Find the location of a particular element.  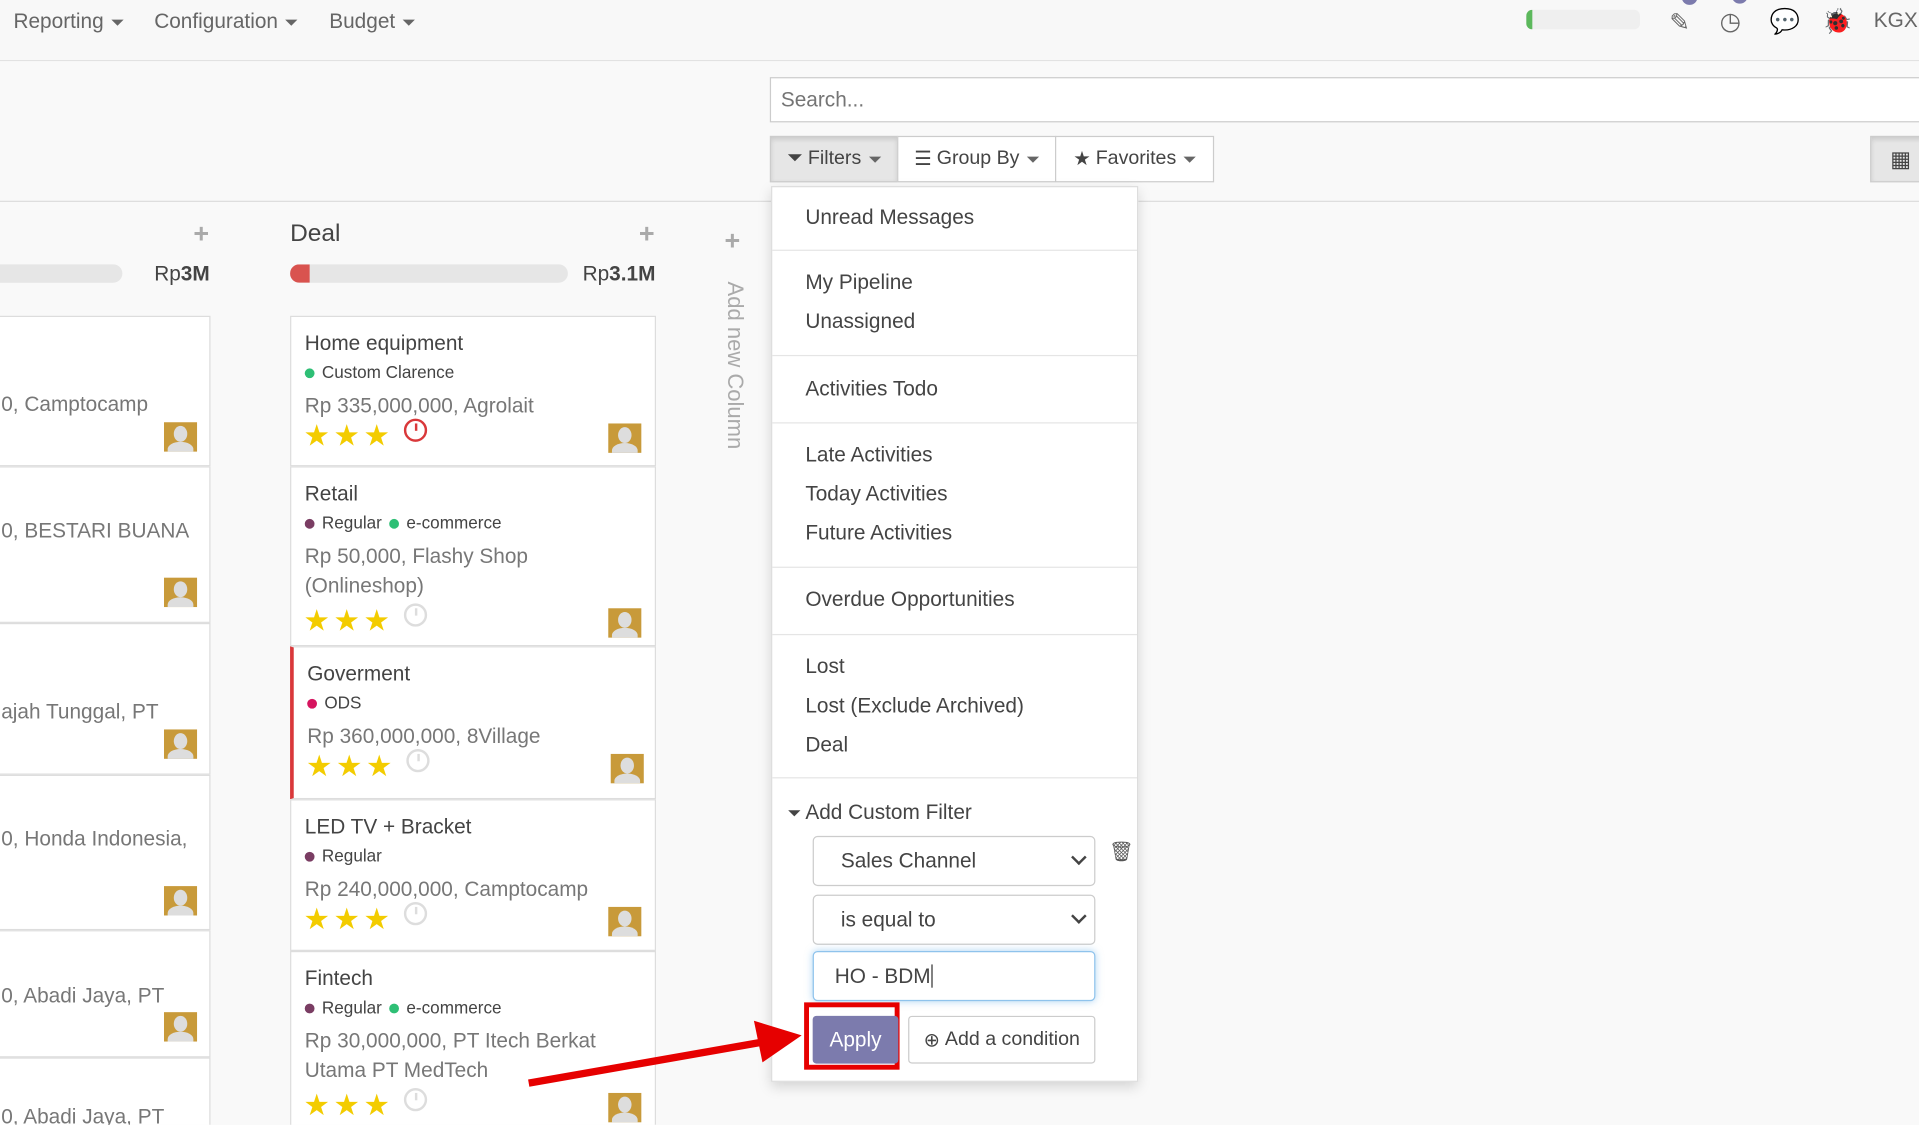

filter-late-activities: Late Activities is located at coordinates (868, 455).